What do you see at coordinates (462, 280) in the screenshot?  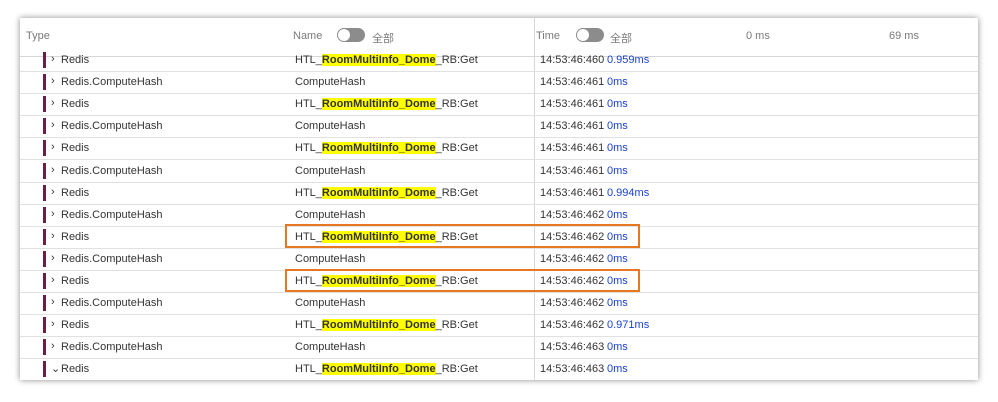 I see `highlight-annotation-box` at bounding box center [462, 280].